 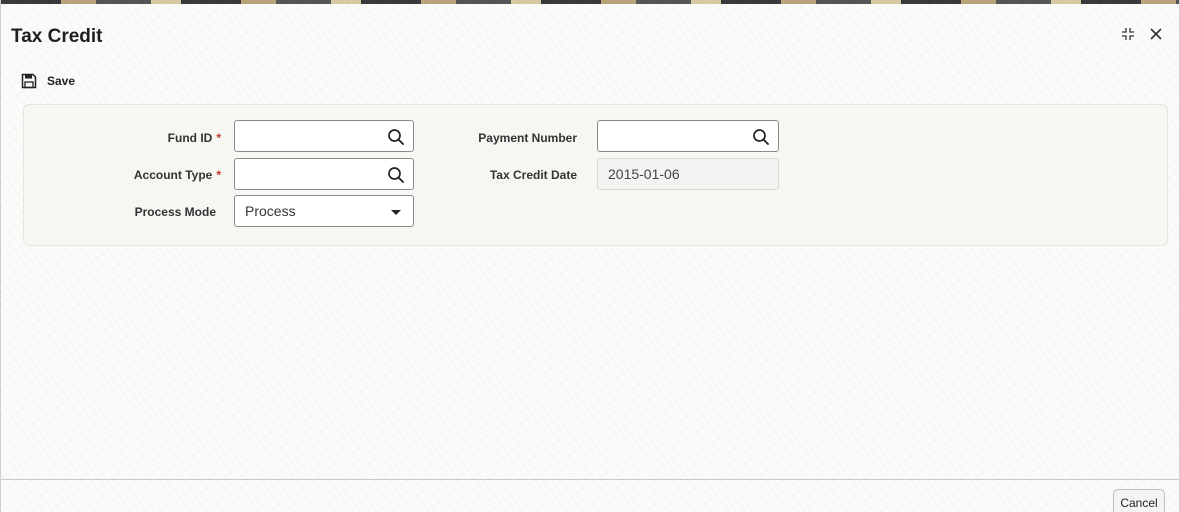 I want to click on fund-id-input, so click(x=324, y=136).